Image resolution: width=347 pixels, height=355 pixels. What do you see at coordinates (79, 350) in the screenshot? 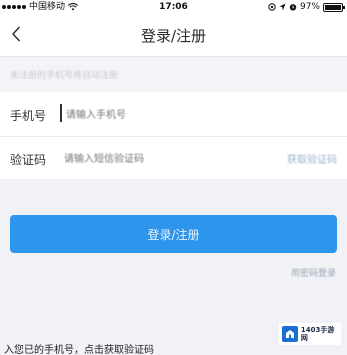
I see `instruction-caption: 入您已的手机号，点击获取验证码` at bounding box center [79, 350].